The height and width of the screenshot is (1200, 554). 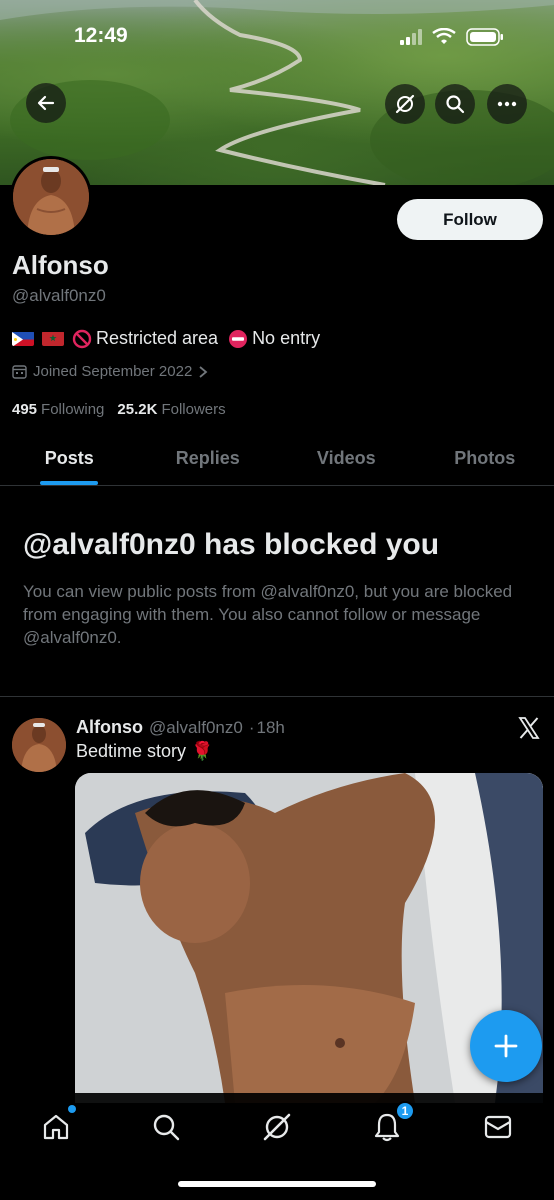 I want to click on more-button, so click(x=507, y=104).